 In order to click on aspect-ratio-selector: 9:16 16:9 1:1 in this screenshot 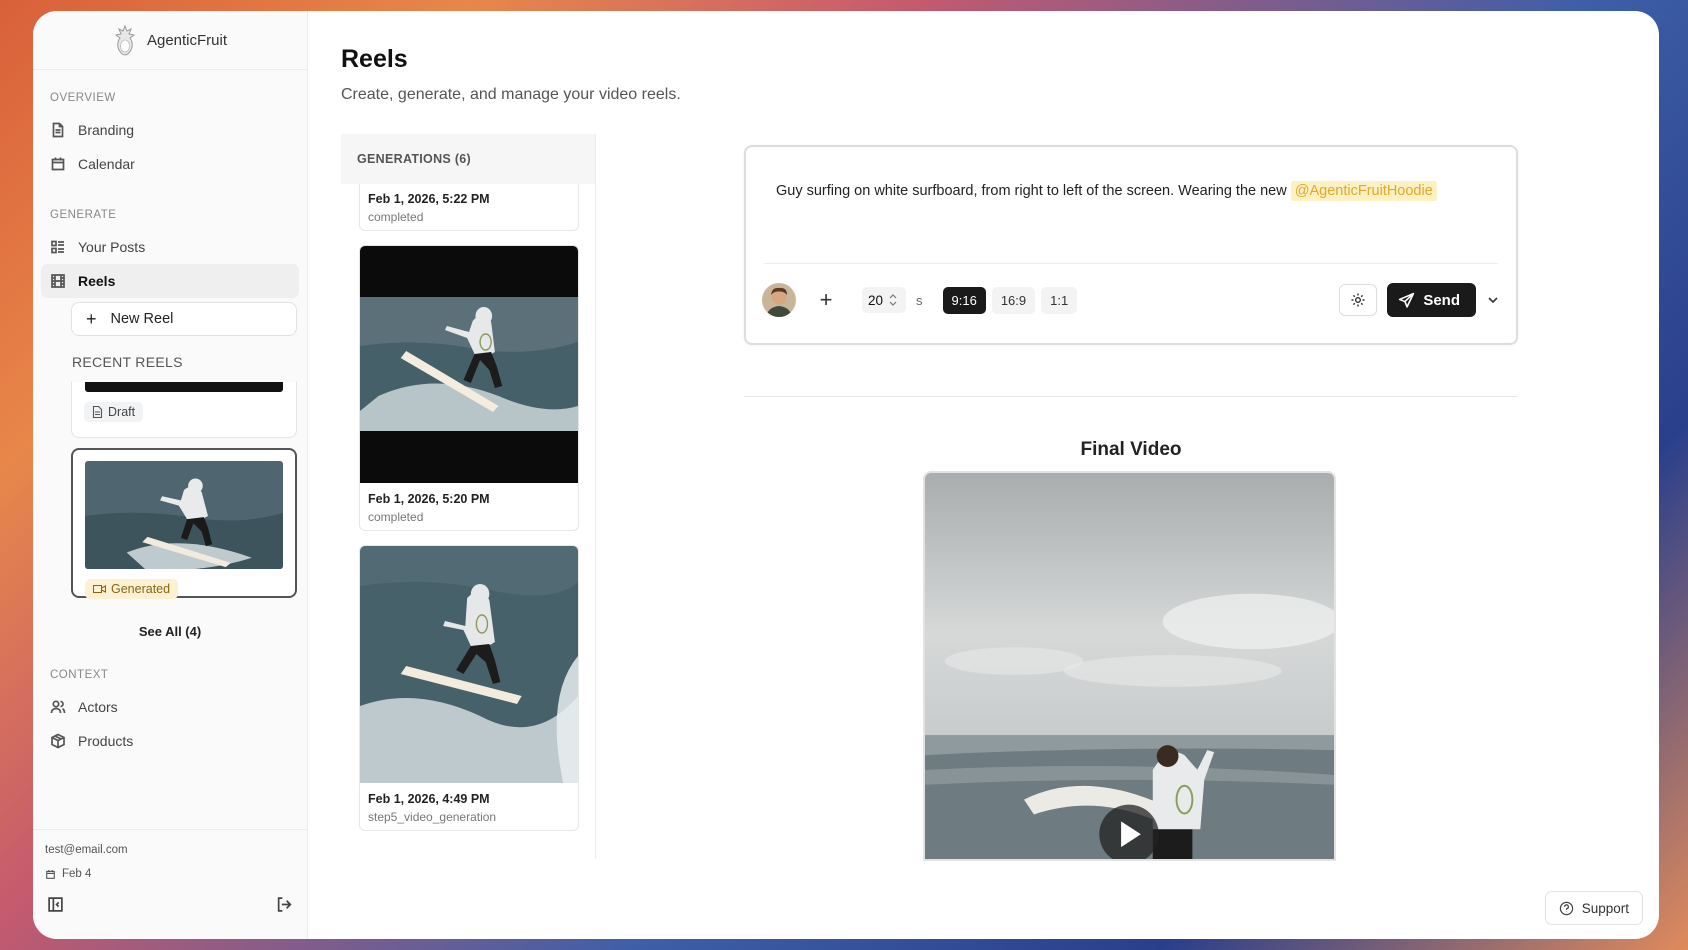, I will do `click(1010, 300)`.